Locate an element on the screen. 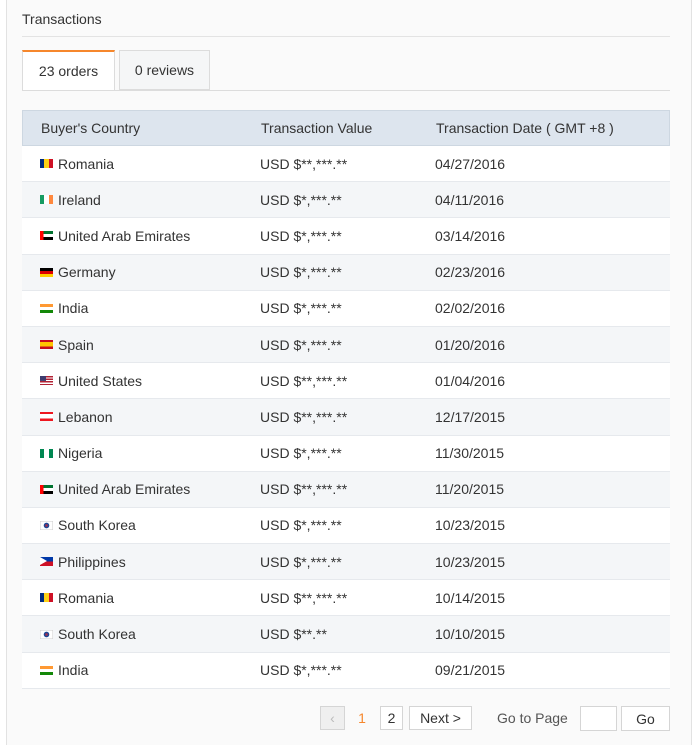 This screenshot has height=745, width=700. transaction-date-cell: 02/23/2016 is located at coordinates (470, 272).